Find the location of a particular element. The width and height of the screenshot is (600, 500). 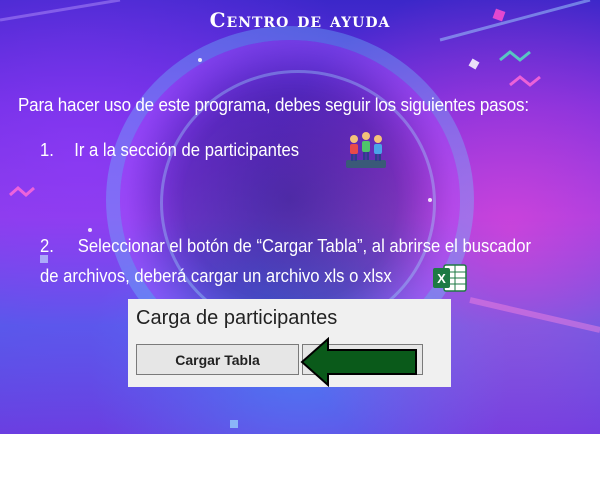

arrow-left-icon is located at coordinates (358, 362).